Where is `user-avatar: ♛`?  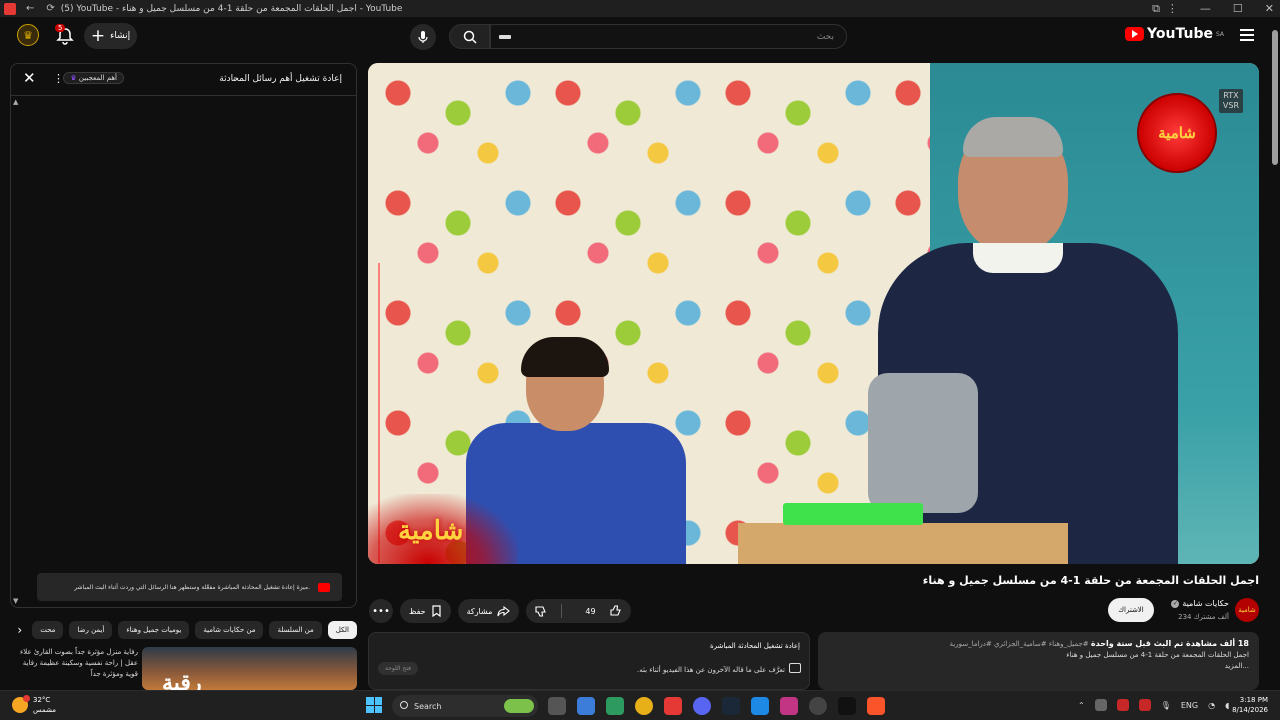 user-avatar: ♛ is located at coordinates (28, 35).